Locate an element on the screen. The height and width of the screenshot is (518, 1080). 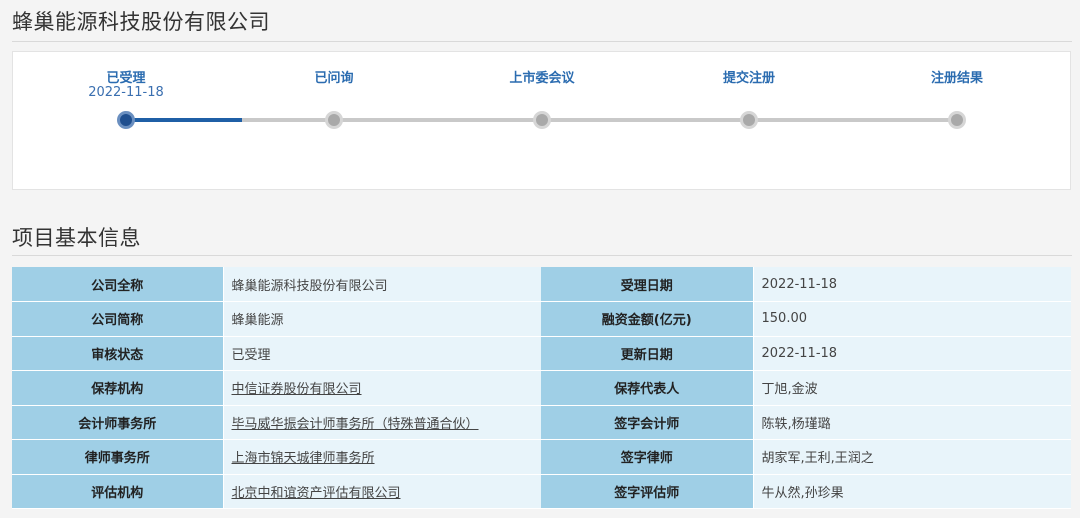
field-value: 150.00 is located at coordinates (912, 319).